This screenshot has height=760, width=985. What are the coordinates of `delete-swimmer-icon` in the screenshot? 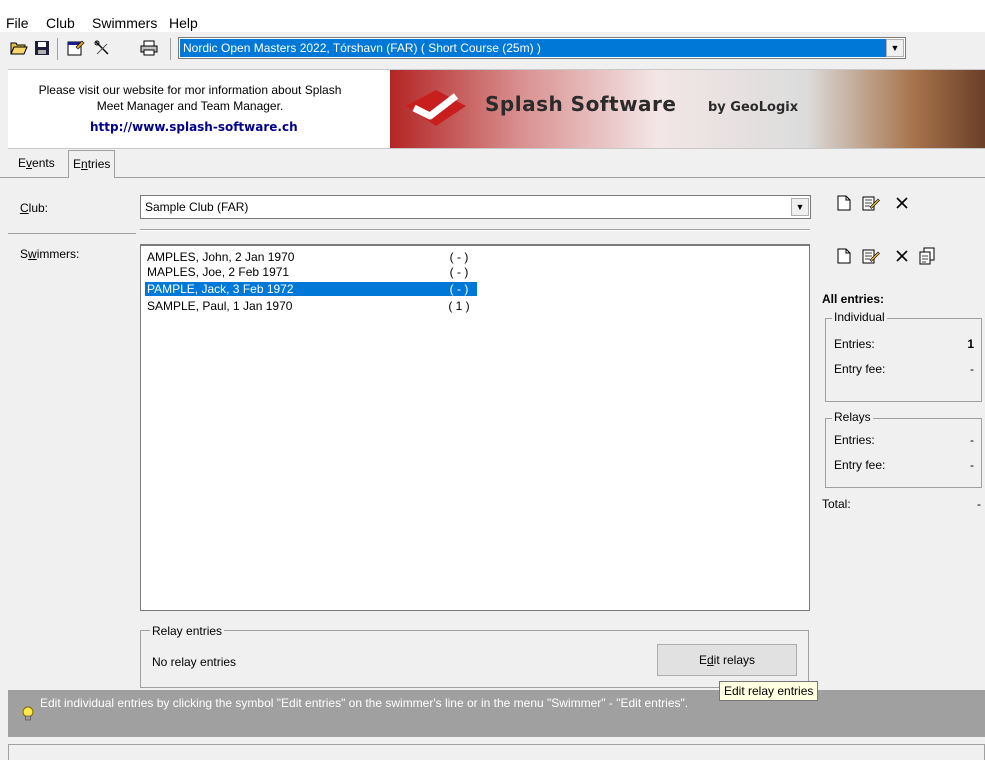 It's located at (902, 256).